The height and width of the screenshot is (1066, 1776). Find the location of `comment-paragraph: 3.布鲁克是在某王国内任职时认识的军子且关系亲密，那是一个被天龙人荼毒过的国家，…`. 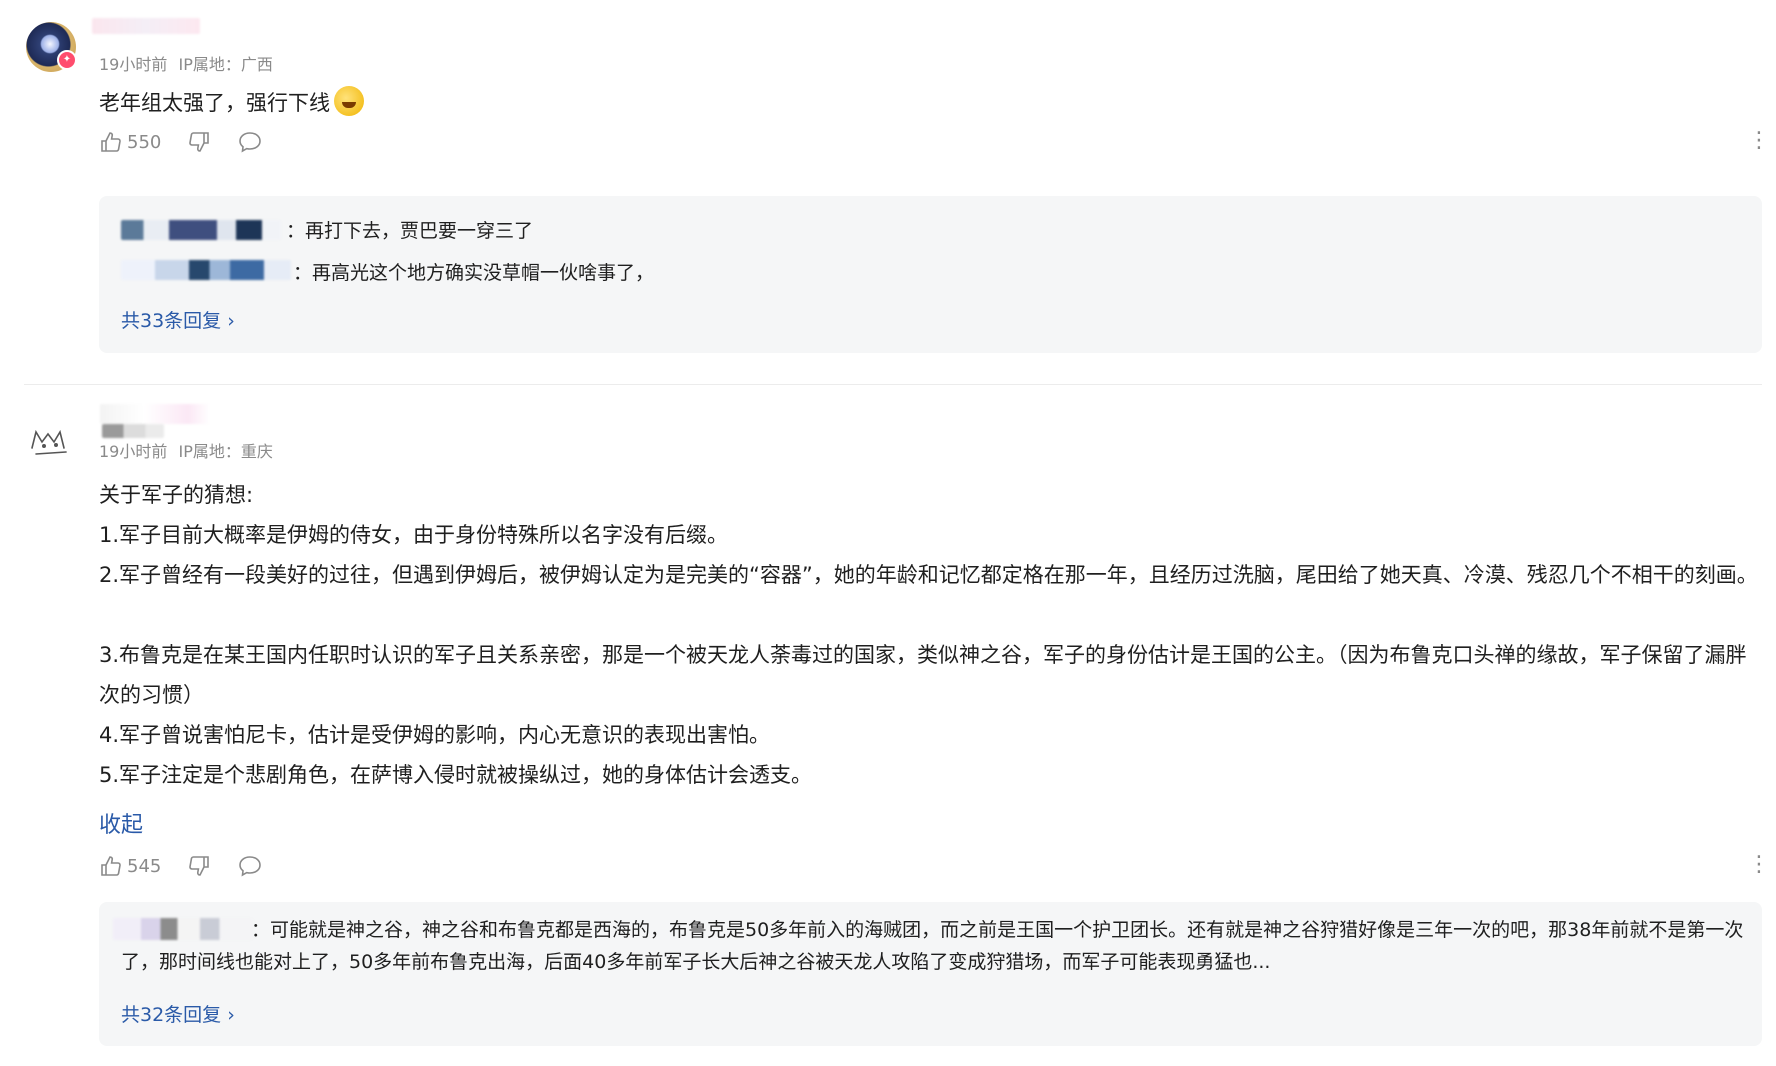

comment-paragraph: 3.布鲁克是在某王国内任职时认识的军子且关系亲密，那是一个被天龙人荼毒过的国家，… is located at coordinates (923, 675).